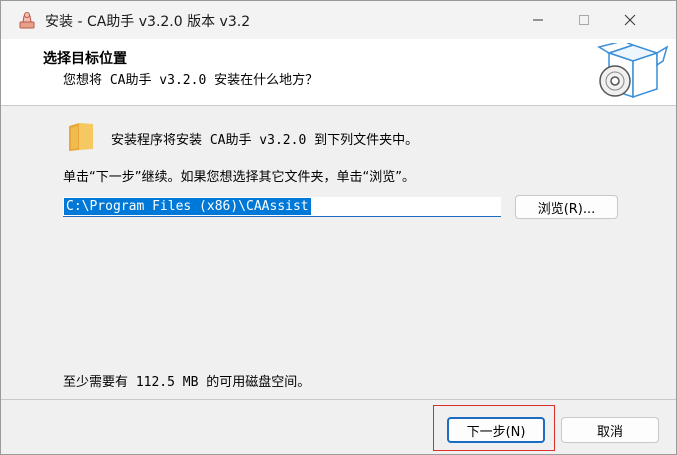 The height and width of the screenshot is (455, 677). Describe the element at coordinates (81, 137) in the screenshot. I see `folder-icon` at that location.